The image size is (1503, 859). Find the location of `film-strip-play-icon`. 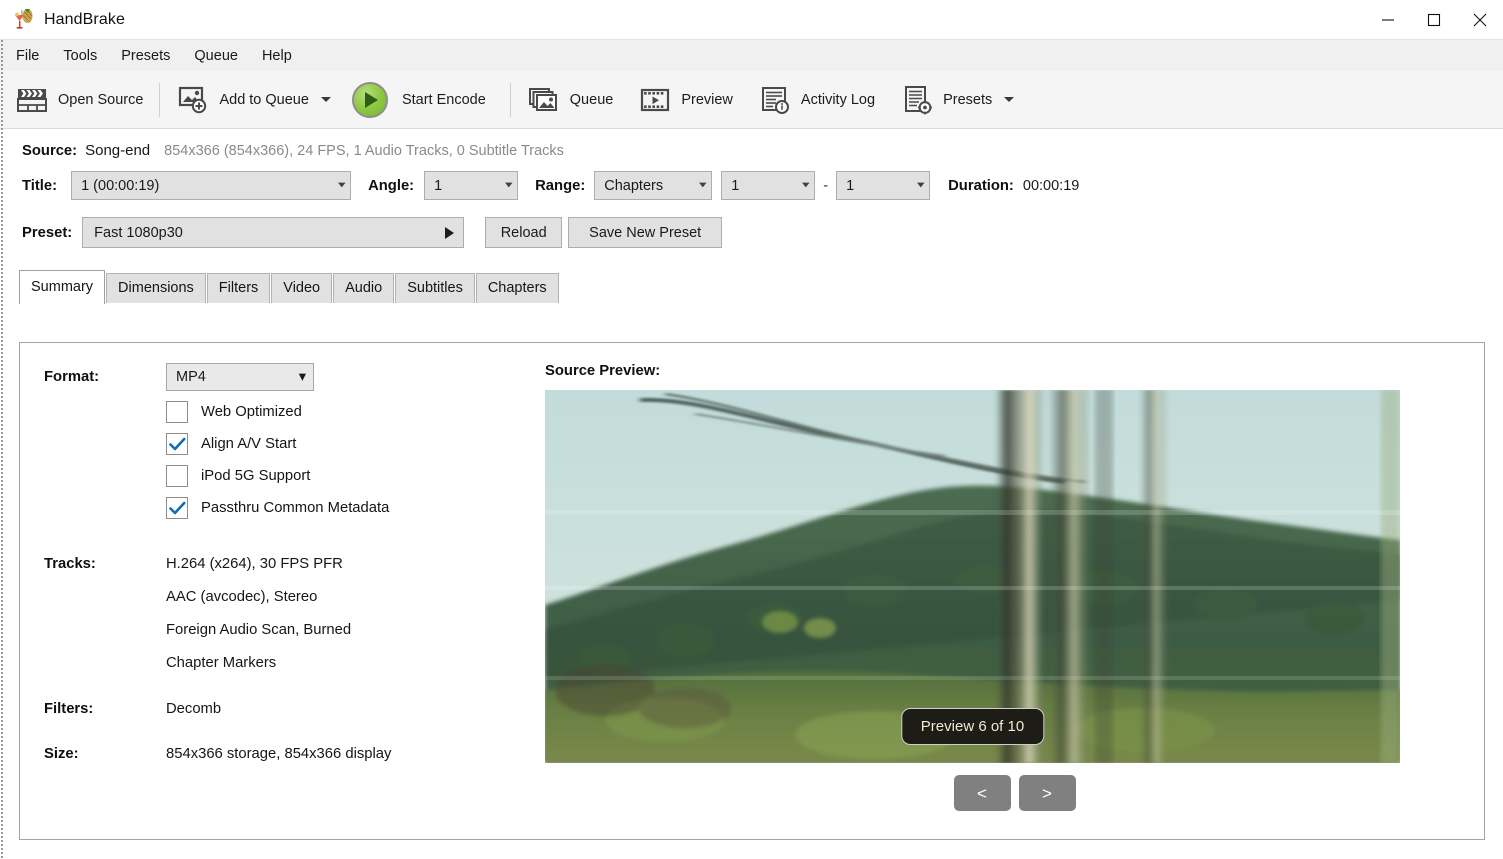

film-strip-play-icon is located at coordinates (655, 100).